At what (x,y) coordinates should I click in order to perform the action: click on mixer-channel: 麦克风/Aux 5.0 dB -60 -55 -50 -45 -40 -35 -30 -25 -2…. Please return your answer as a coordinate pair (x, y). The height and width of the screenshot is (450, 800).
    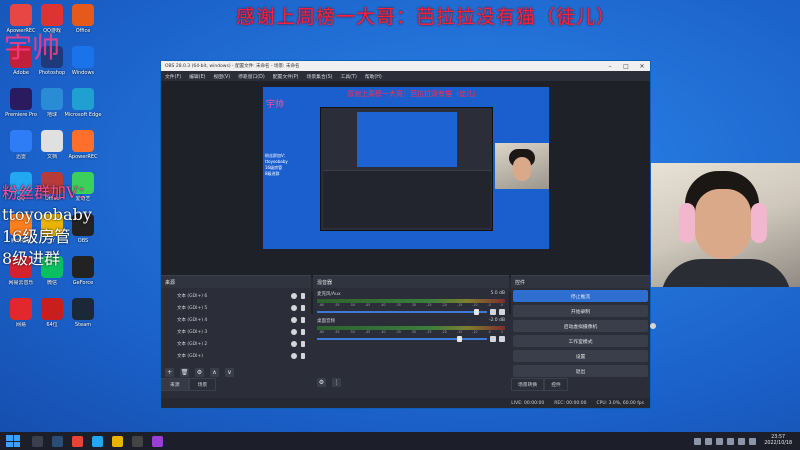
    Looking at the image, I should click on (411, 301).